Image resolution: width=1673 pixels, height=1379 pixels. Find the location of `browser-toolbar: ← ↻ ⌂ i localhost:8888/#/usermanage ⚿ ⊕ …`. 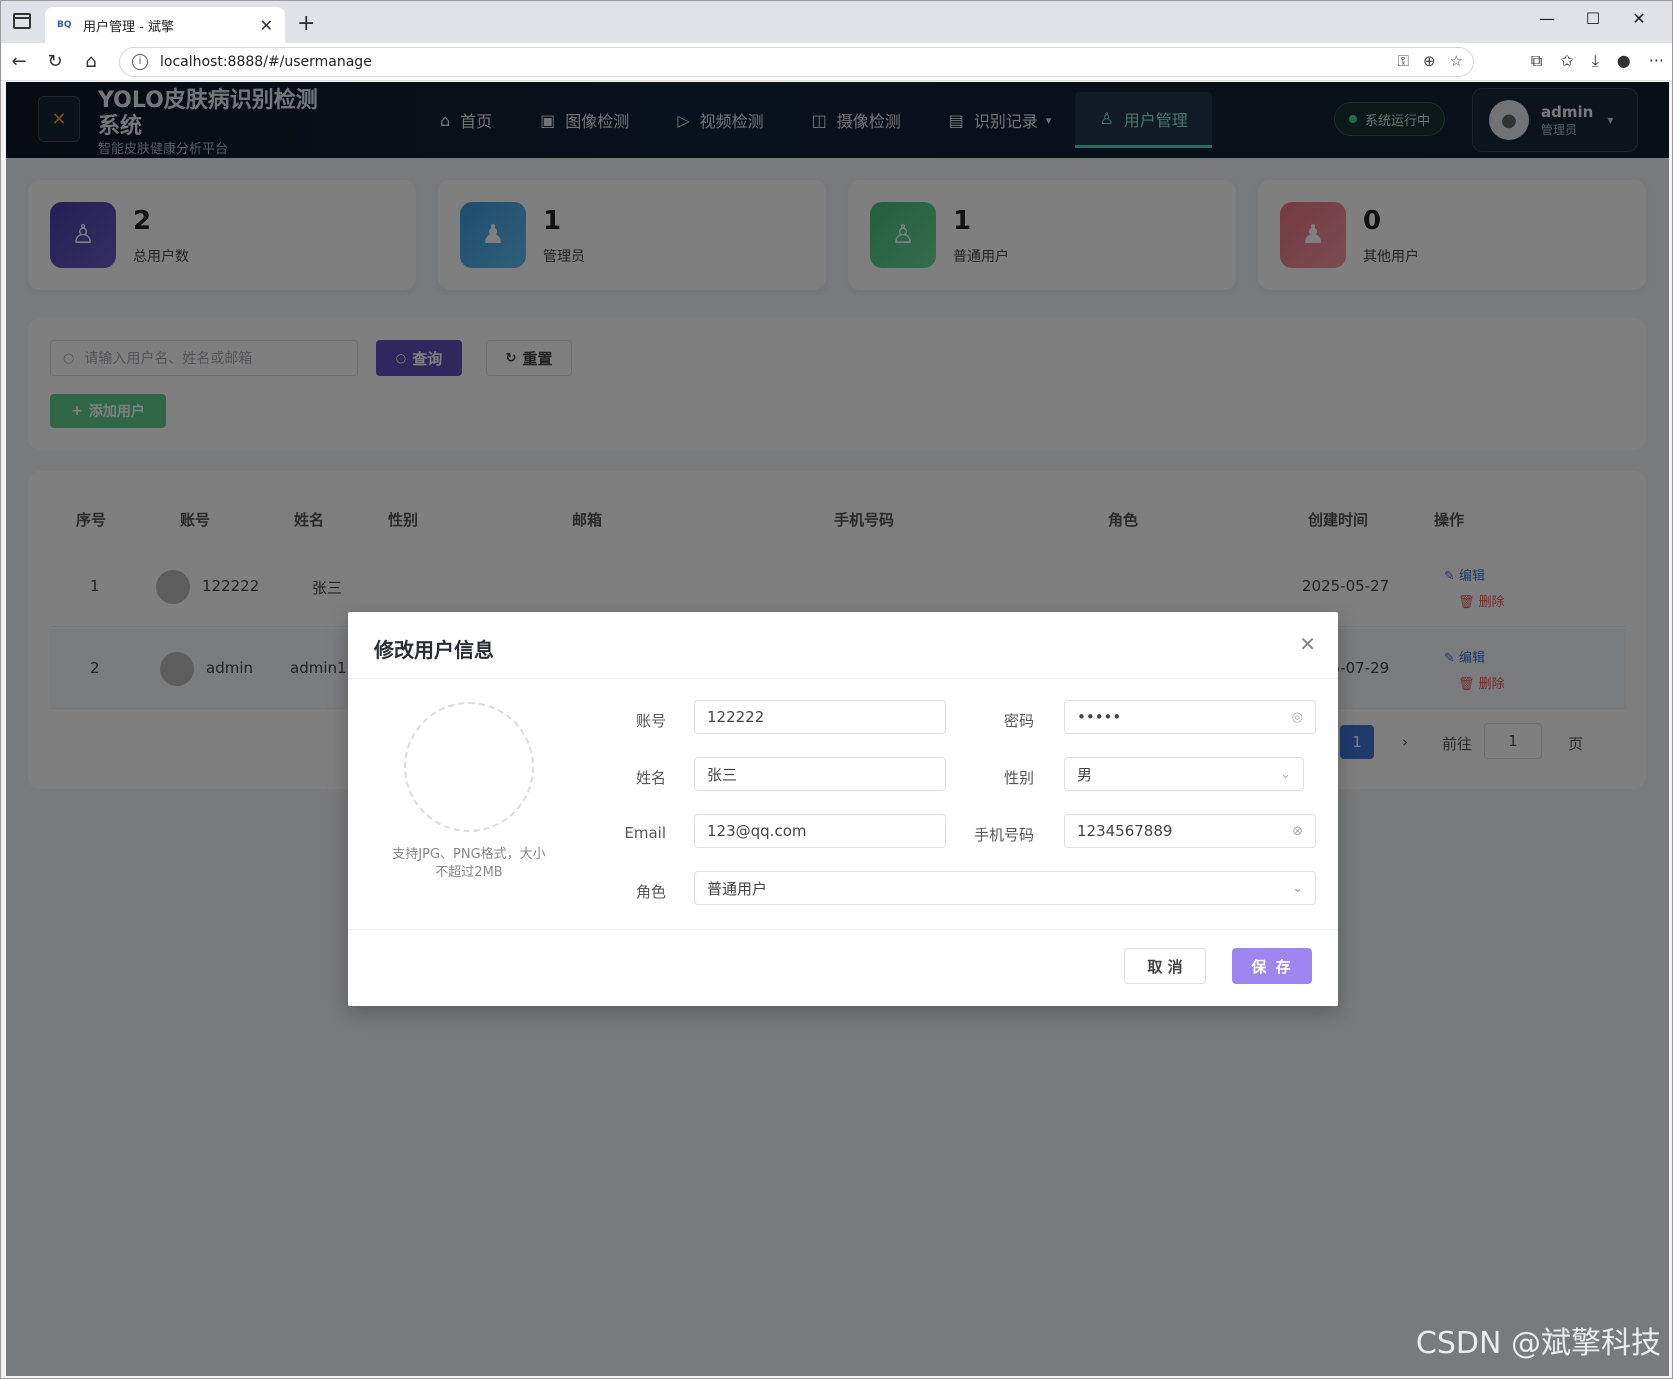

browser-toolbar: ← ↻ ⌂ i localhost:8888/#/usermanage ⚿ ⊕ … is located at coordinates (836, 62).